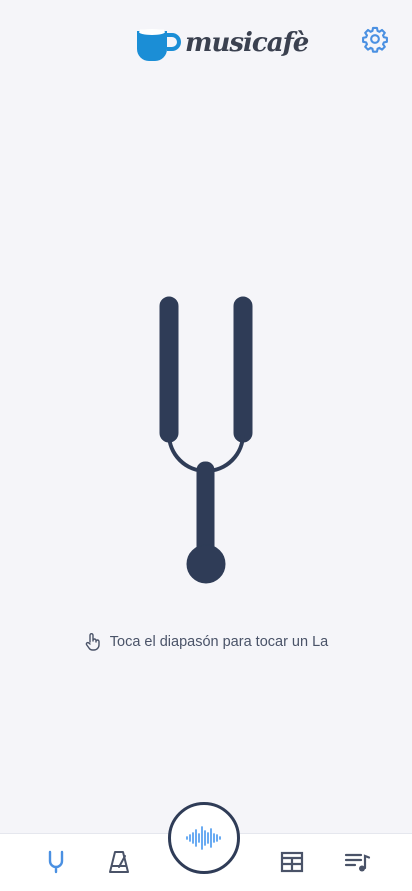 This screenshot has width=412, height=891. I want to click on tap-hint: Toca el diapasón para tocar un La, so click(206, 642).